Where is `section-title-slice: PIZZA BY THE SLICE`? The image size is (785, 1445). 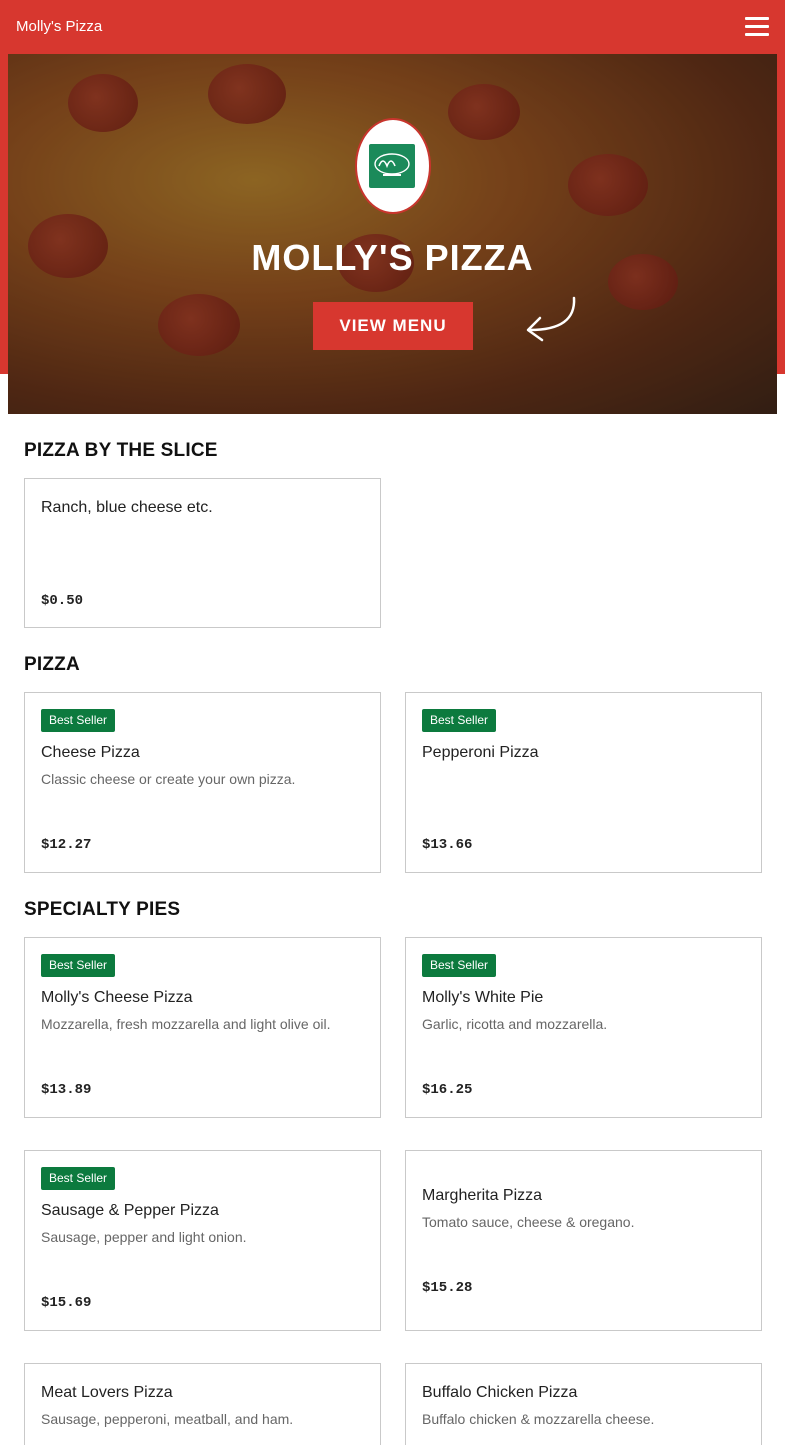
section-title-slice: PIZZA BY THE SLICE is located at coordinates (121, 450).